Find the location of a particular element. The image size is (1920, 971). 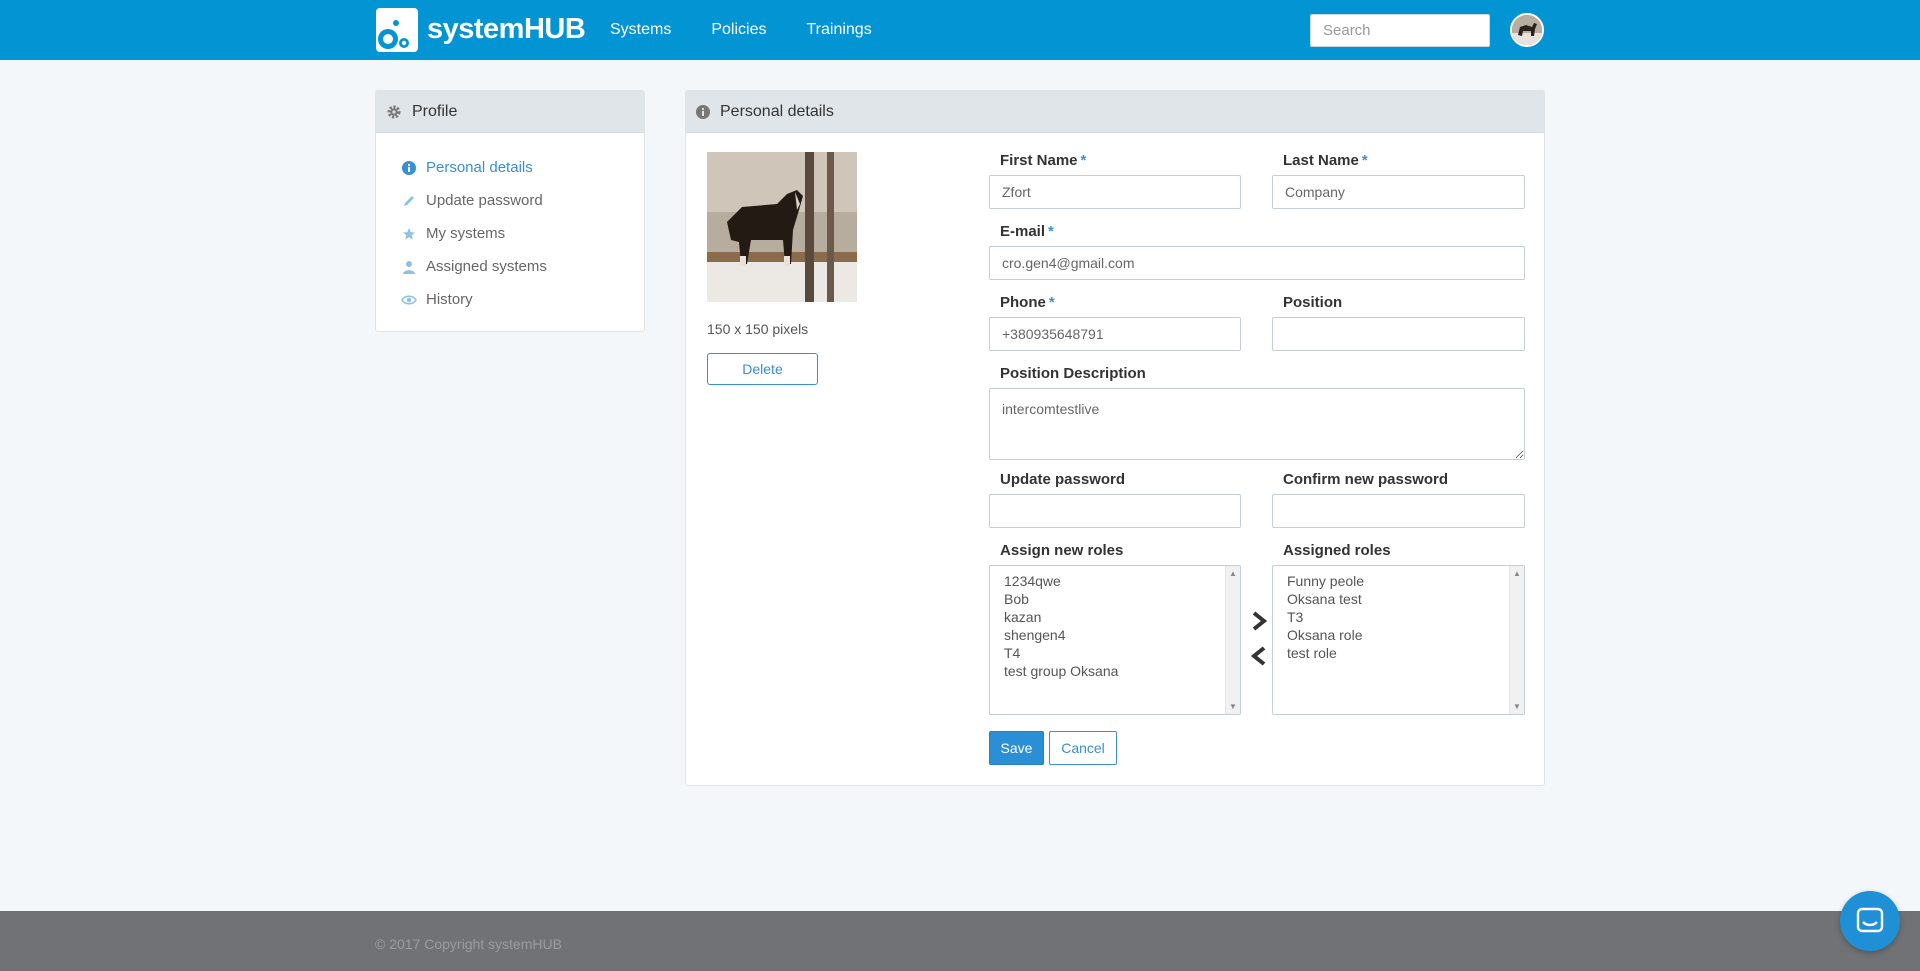

sidebar-item-update-password: Update password is located at coordinates (522, 200).